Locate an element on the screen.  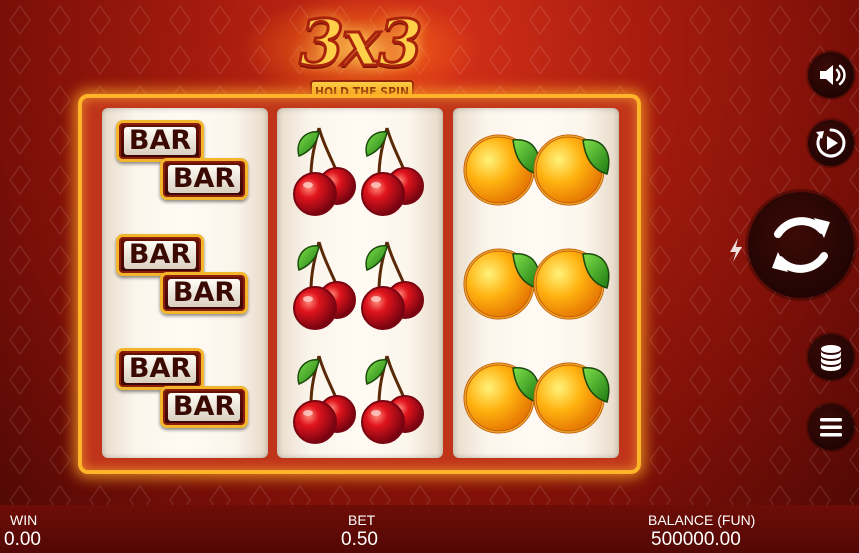
game-logo: 3x3 HOLD THE SPIN is located at coordinates (360, 52).